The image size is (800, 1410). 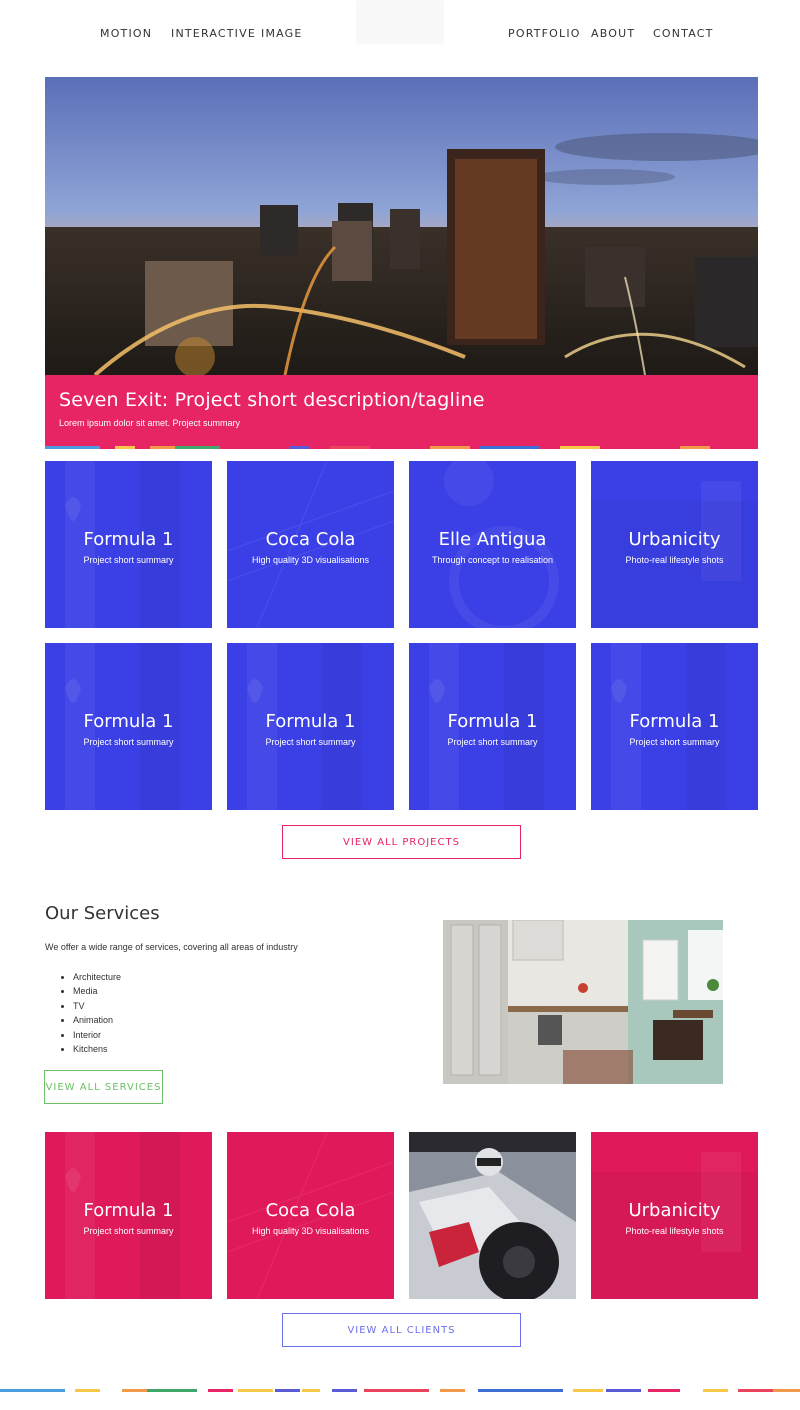 What do you see at coordinates (674, 560) in the screenshot?
I see `project-summary: Photo-real lifestyle shots` at bounding box center [674, 560].